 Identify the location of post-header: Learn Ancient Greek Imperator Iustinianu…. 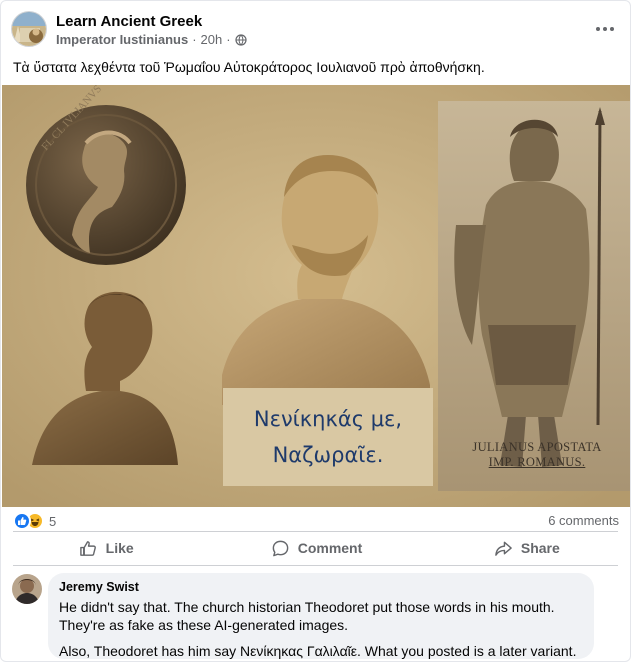
(316, 31).